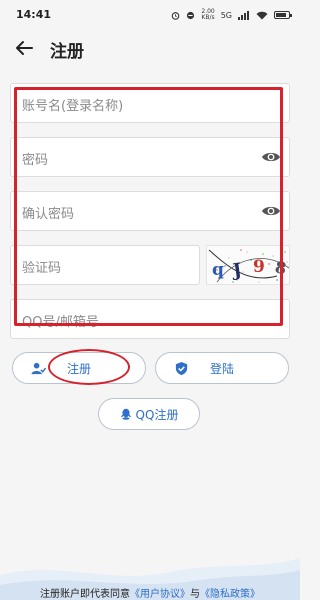 The width and height of the screenshot is (320, 600). What do you see at coordinates (38, 368) in the screenshot?
I see `add-user-icon` at bounding box center [38, 368].